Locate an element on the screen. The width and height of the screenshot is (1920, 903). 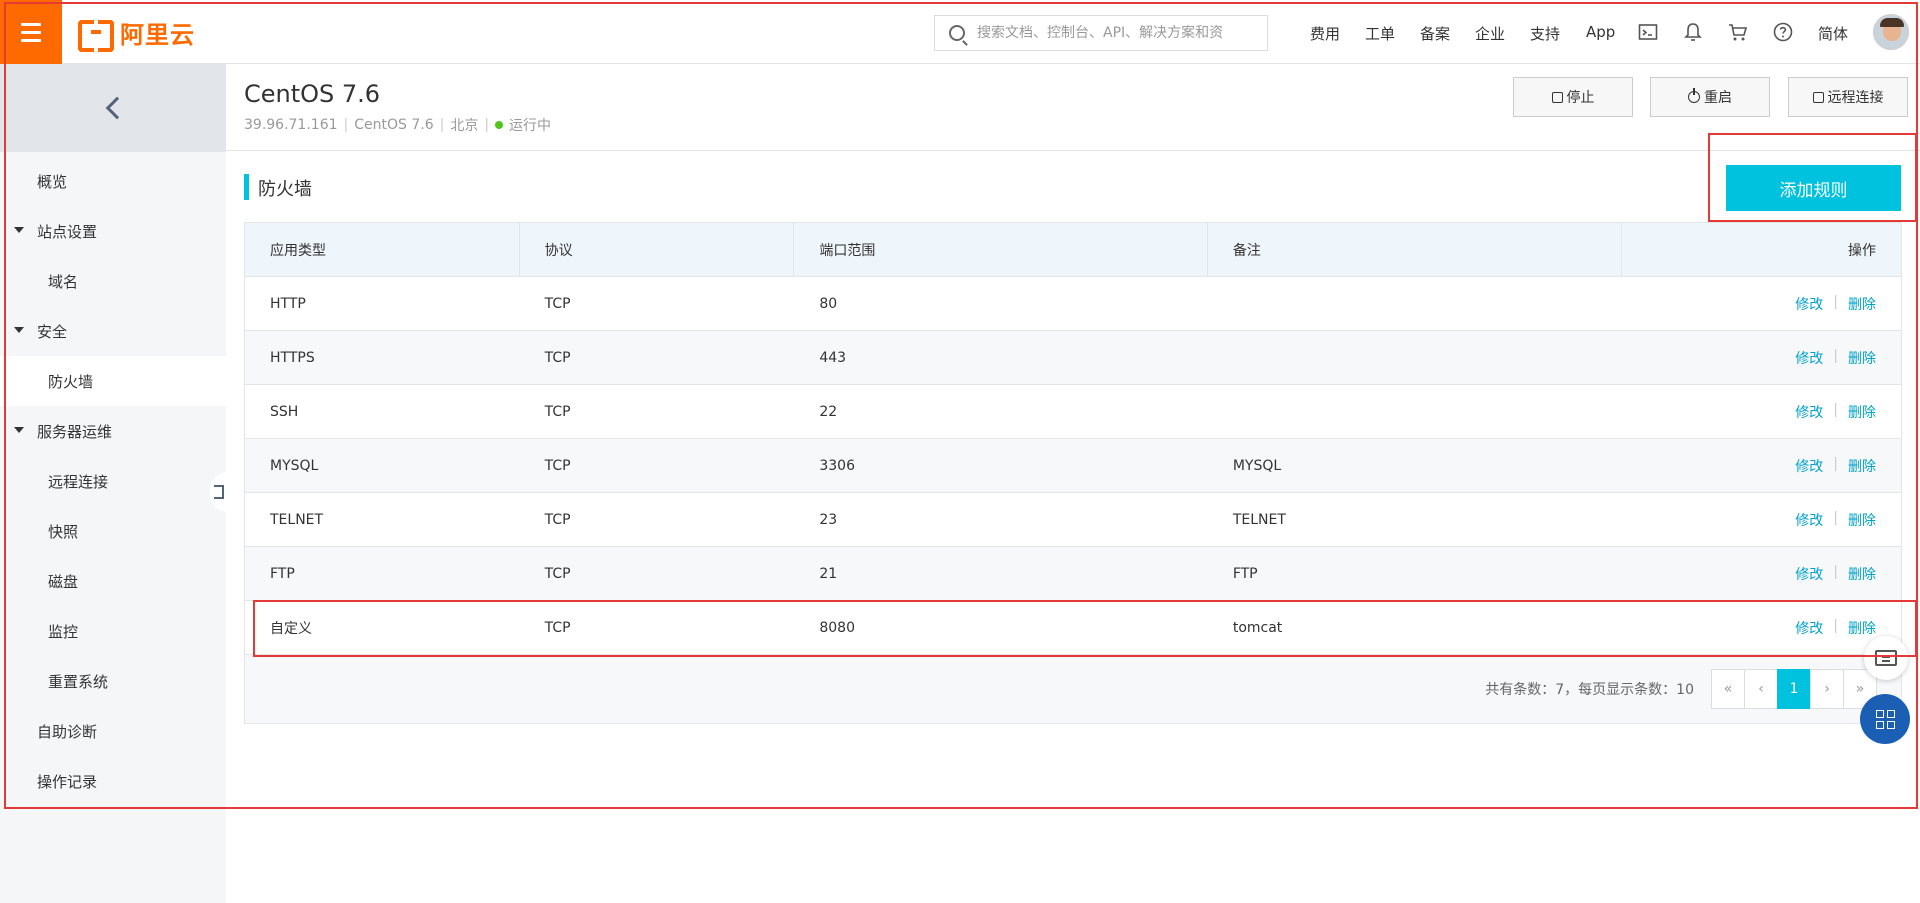
apps-button is located at coordinates (1885, 719).